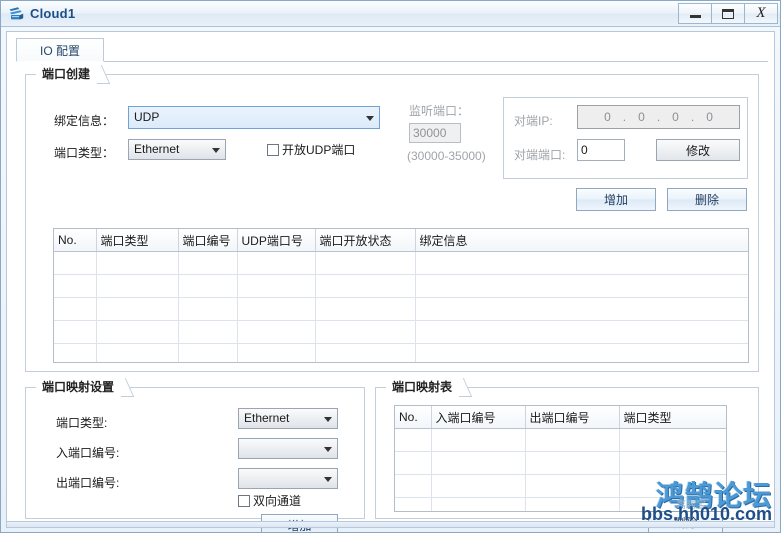  I want to click on tab-io-config: IO 配置, so click(60, 50).